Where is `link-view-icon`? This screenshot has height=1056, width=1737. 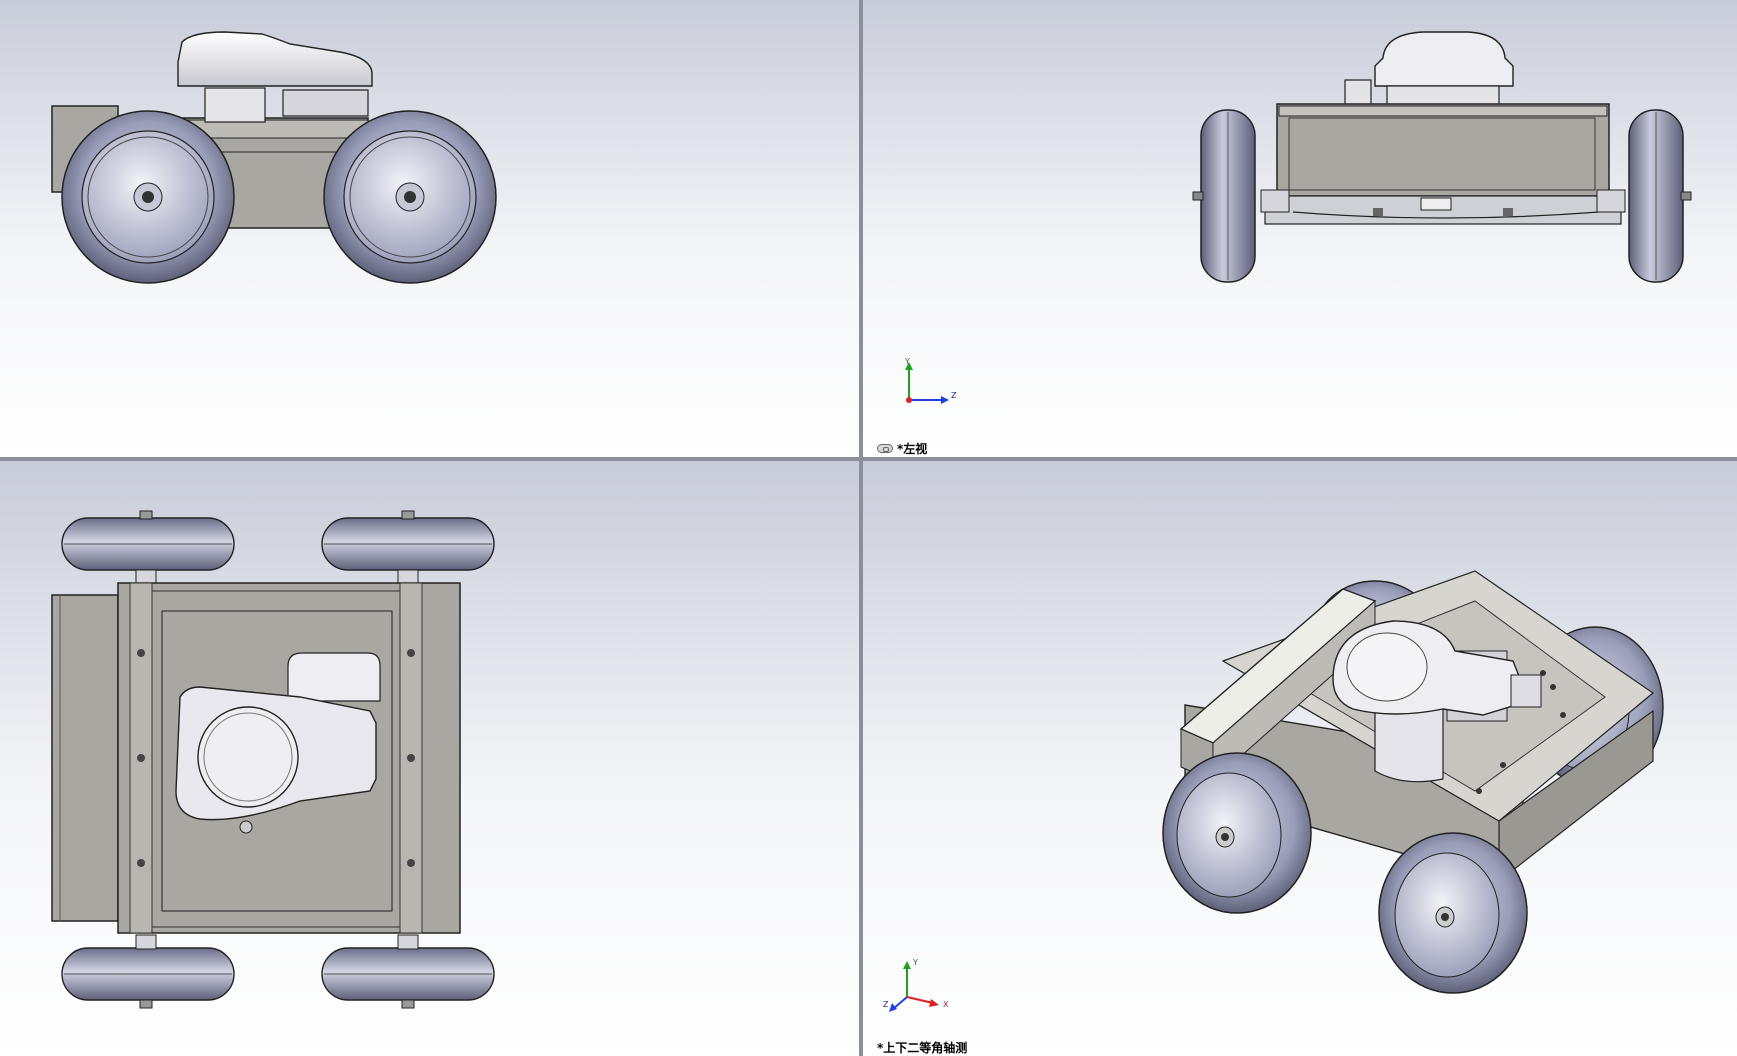 link-view-icon is located at coordinates (885, 448).